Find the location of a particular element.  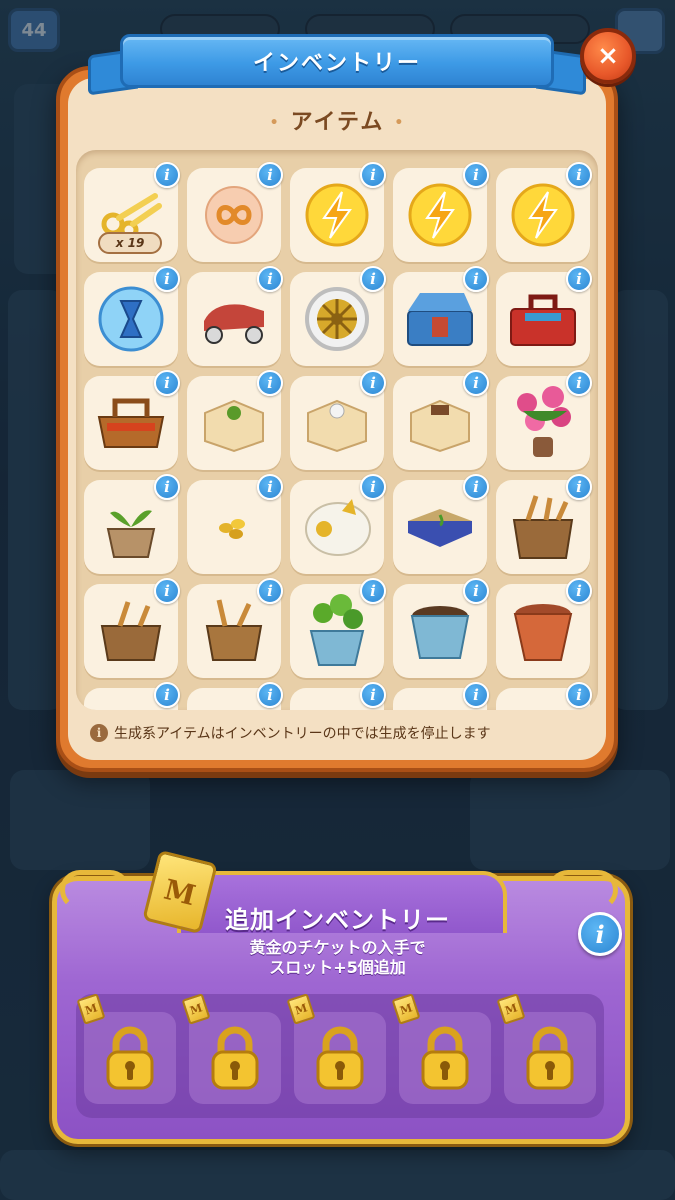

extra-inventory-subtitle: 黄金のチケットの入手で スロット+5個追加 is located at coordinates (337, 958).